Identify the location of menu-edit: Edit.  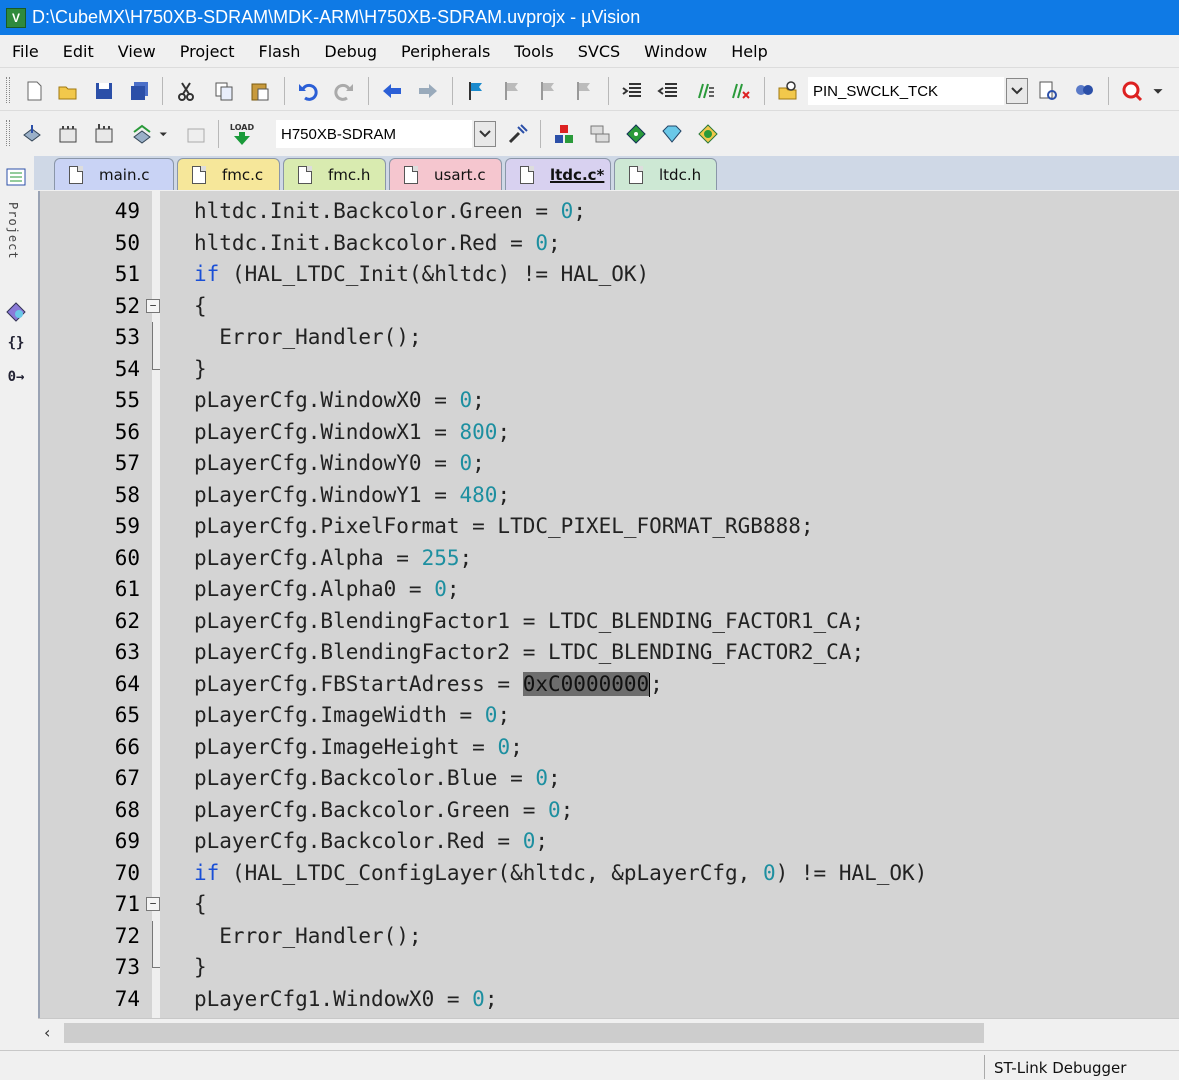
(78, 51).